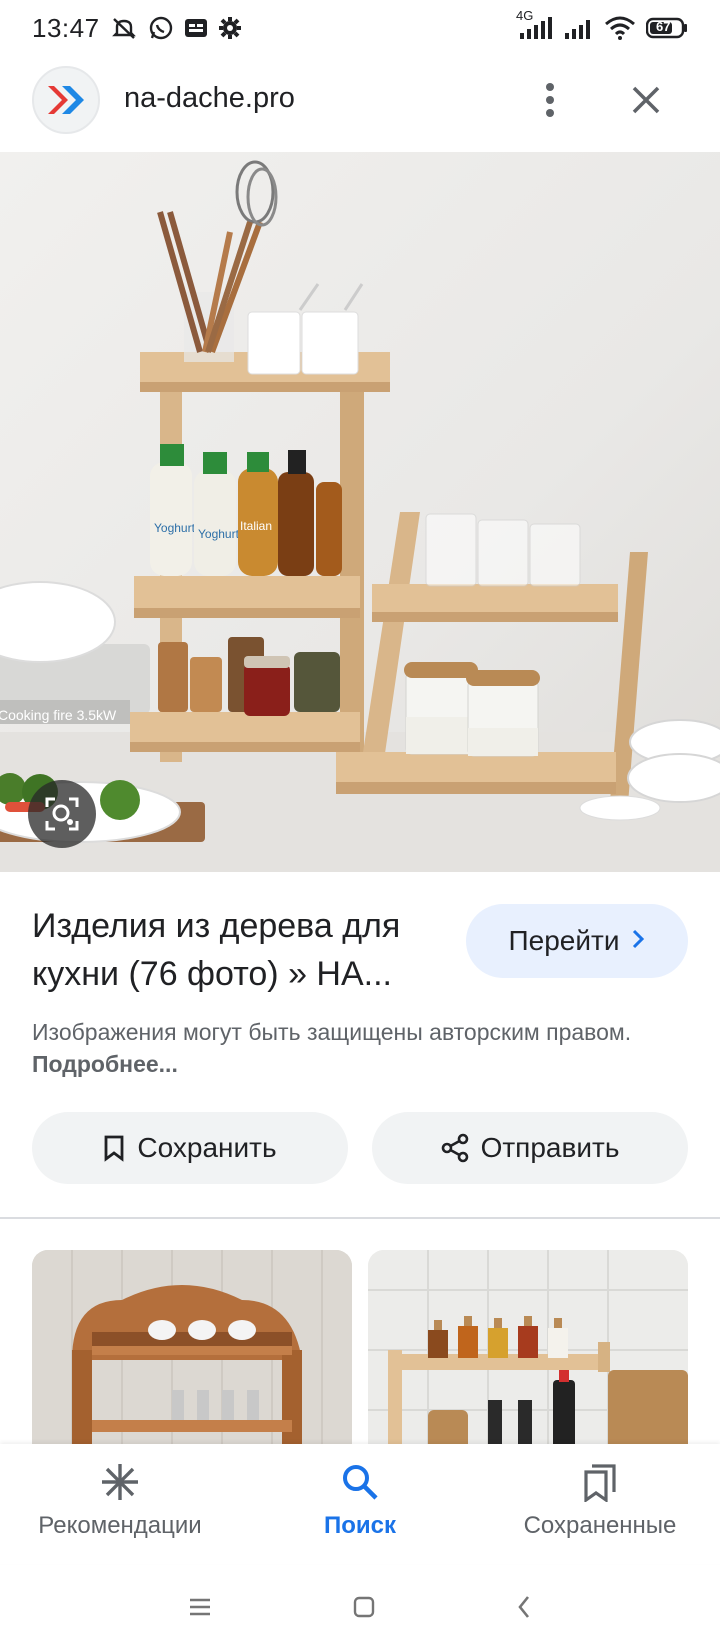  I want to click on close-button, so click(646, 100).